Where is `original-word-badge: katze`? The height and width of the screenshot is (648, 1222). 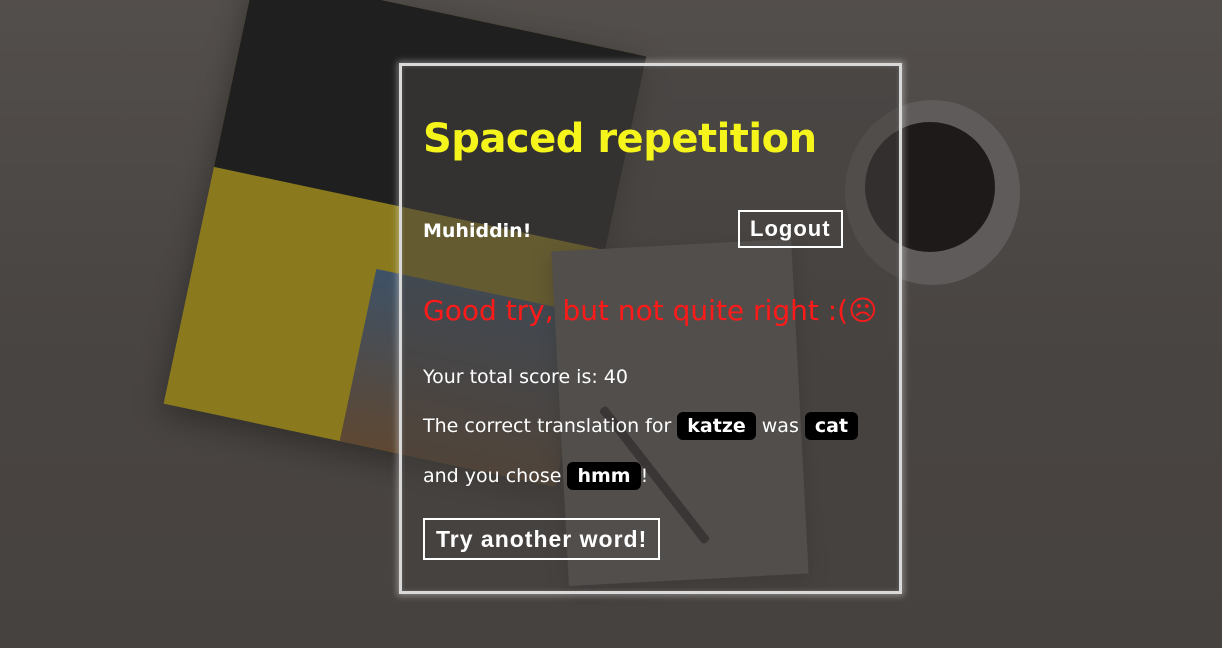 original-word-badge: katze is located at coordinates (716, 426).